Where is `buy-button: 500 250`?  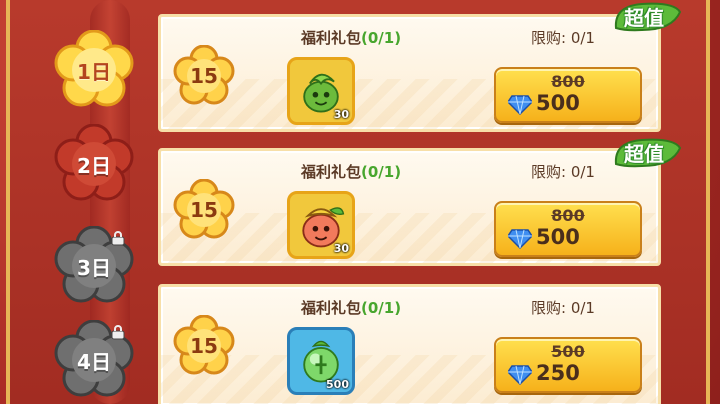 buy-button: 500 250 is located at coordinates (568, 365).